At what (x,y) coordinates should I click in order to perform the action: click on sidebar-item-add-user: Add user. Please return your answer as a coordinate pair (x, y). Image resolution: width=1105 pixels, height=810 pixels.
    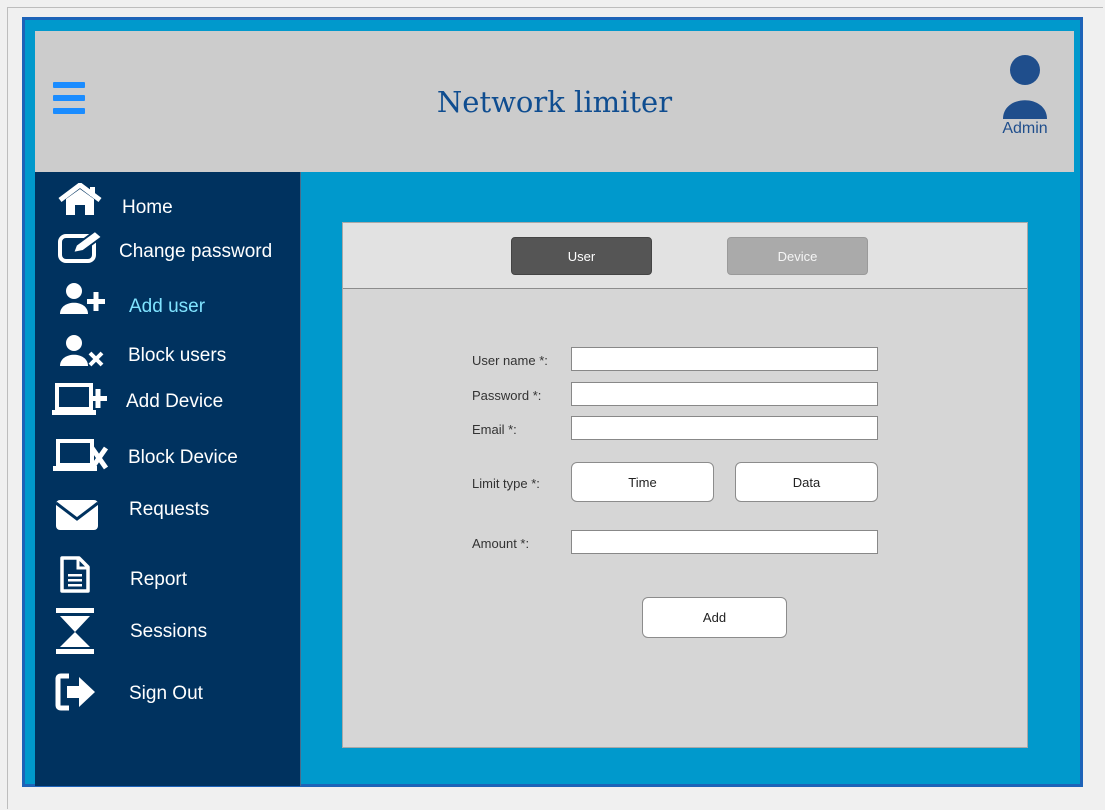
    Looking at the image, I should click on (168, 300).